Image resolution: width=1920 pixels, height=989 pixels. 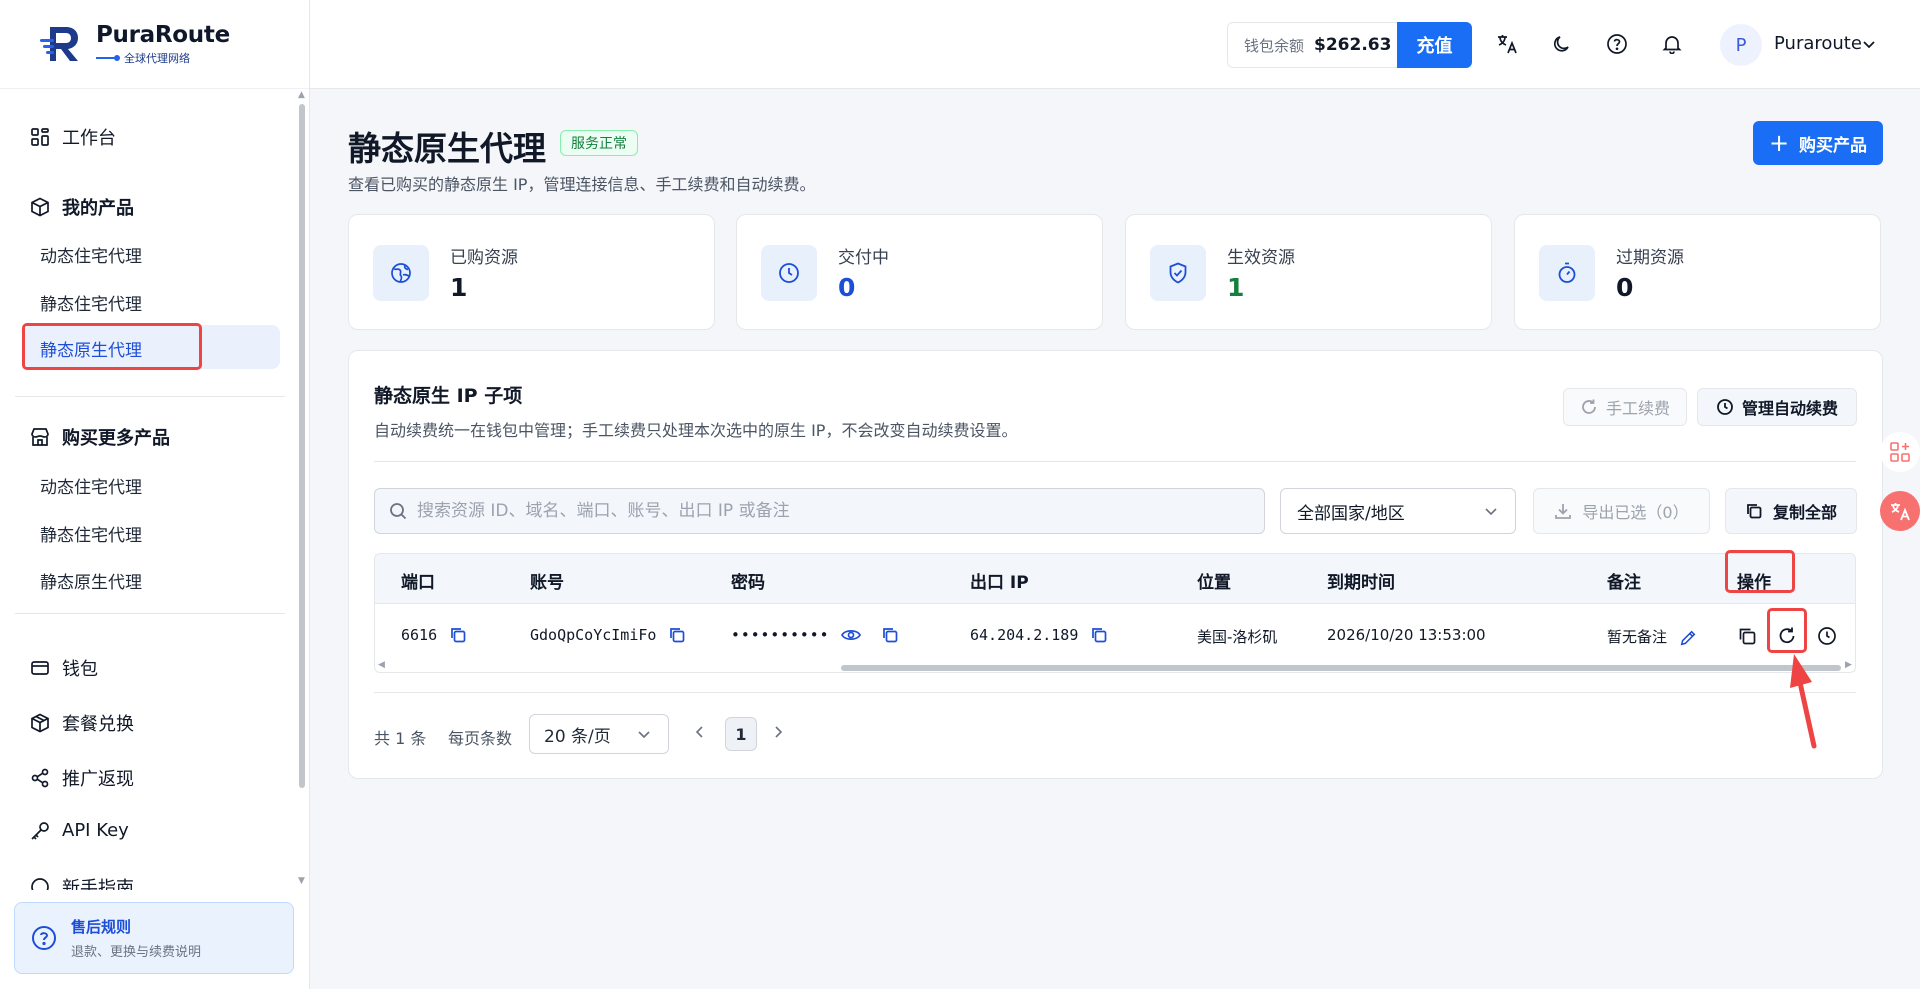 I want to click on stat-card-delivering: 交付中 0, so click(x=919, y=272).